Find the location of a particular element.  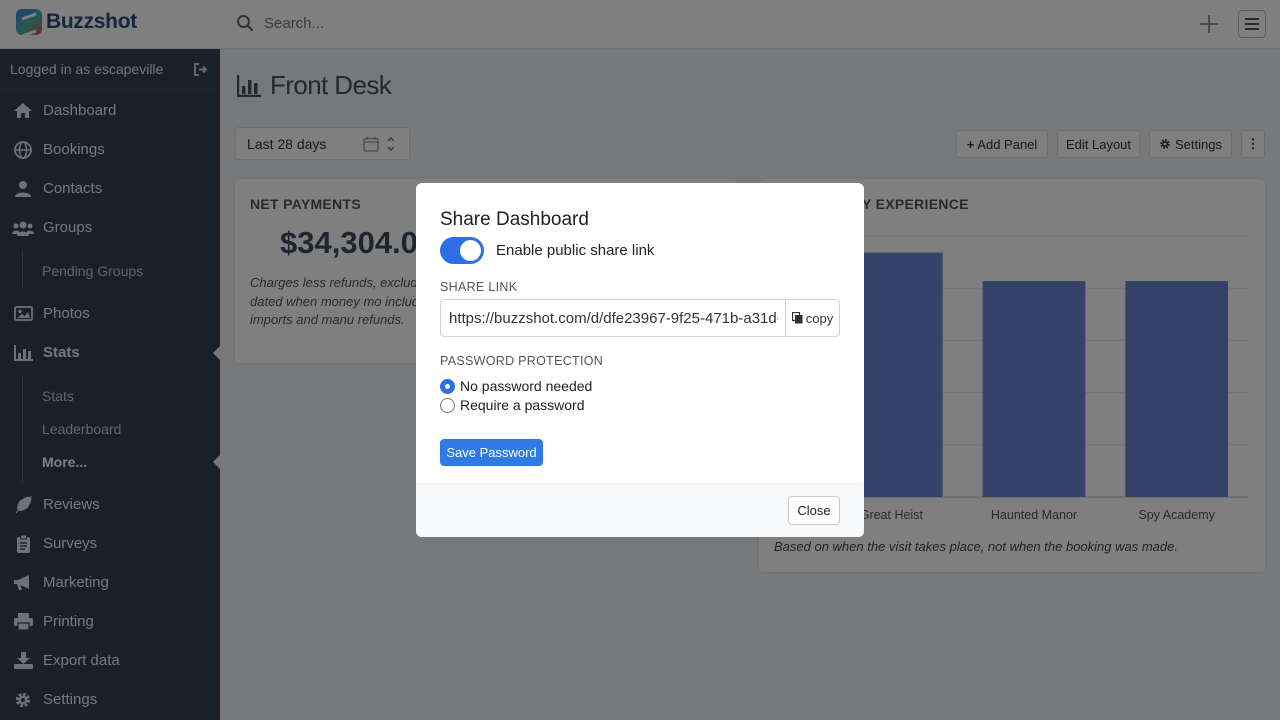

share-link-label: SHARE LINK is located at coordinates (479, 287).